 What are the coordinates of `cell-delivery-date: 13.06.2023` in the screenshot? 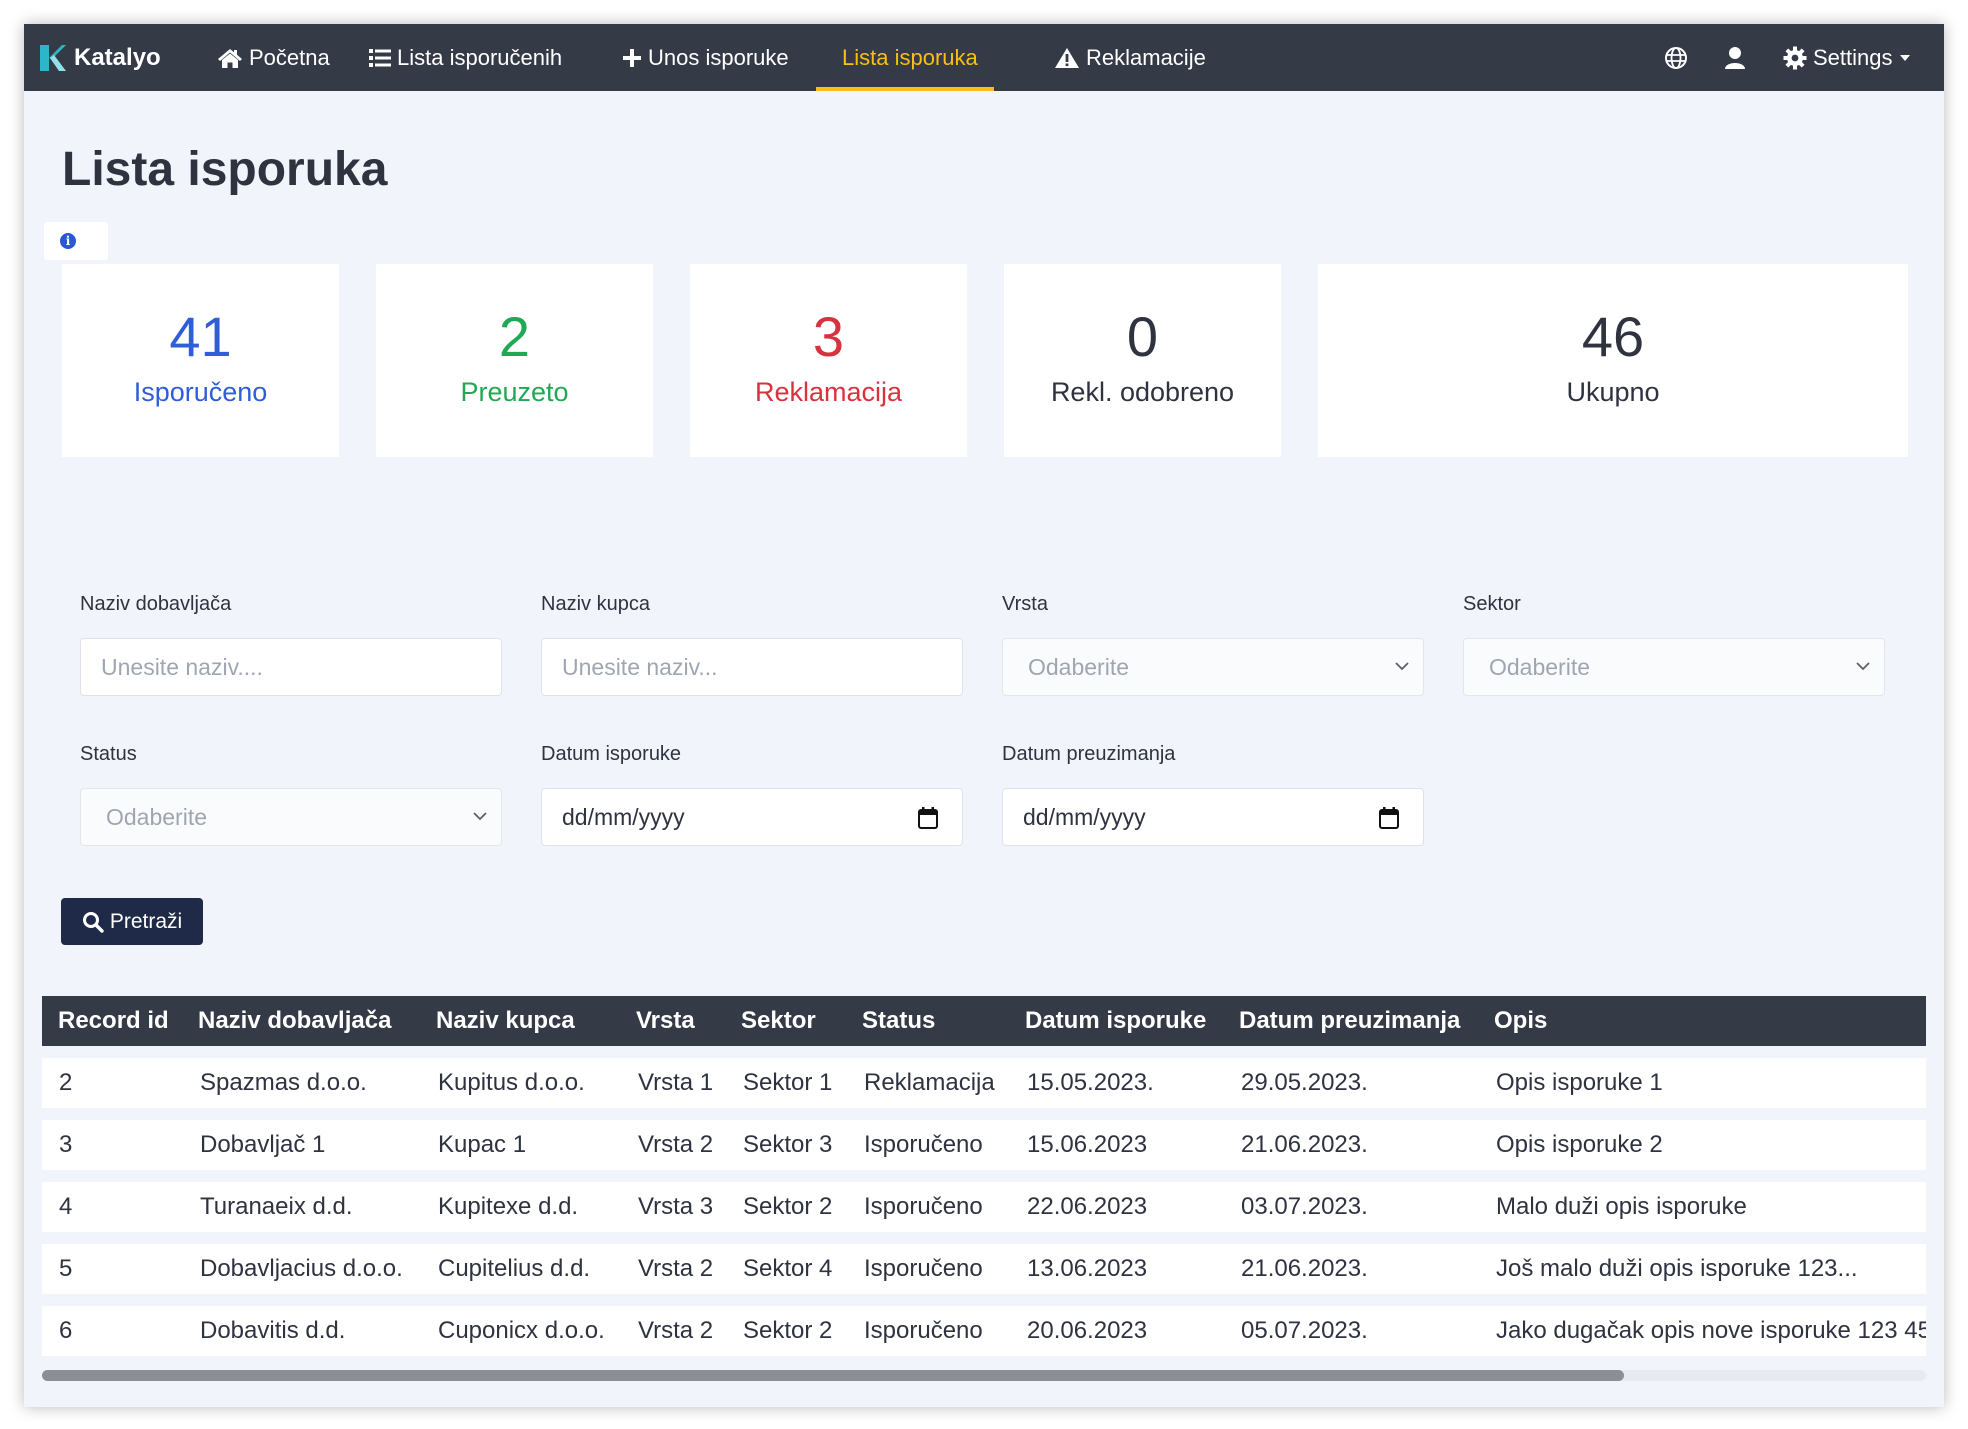 It's located at (1087, 1268).